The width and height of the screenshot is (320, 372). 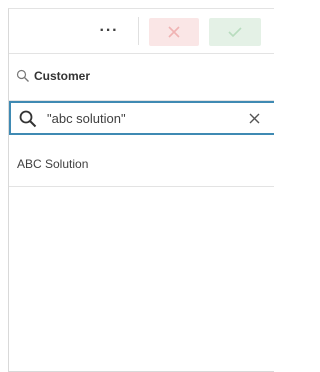 I want to click on search-field: "abc solution", so click(x=141, y=118).